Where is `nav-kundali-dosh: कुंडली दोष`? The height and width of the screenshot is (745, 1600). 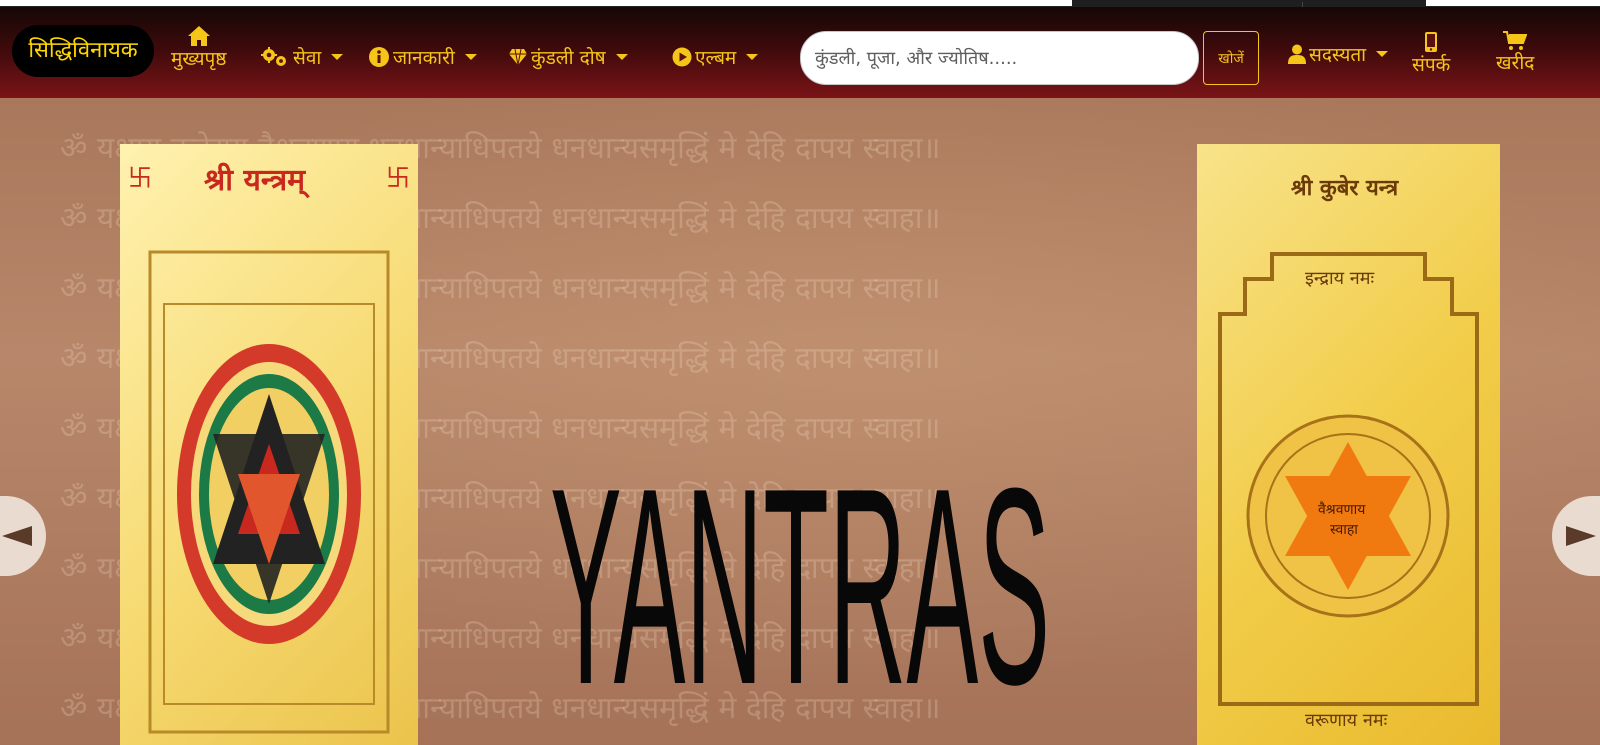 nav-kundali-dosh: कुंडली दोष is located at coordinates (568, 57).